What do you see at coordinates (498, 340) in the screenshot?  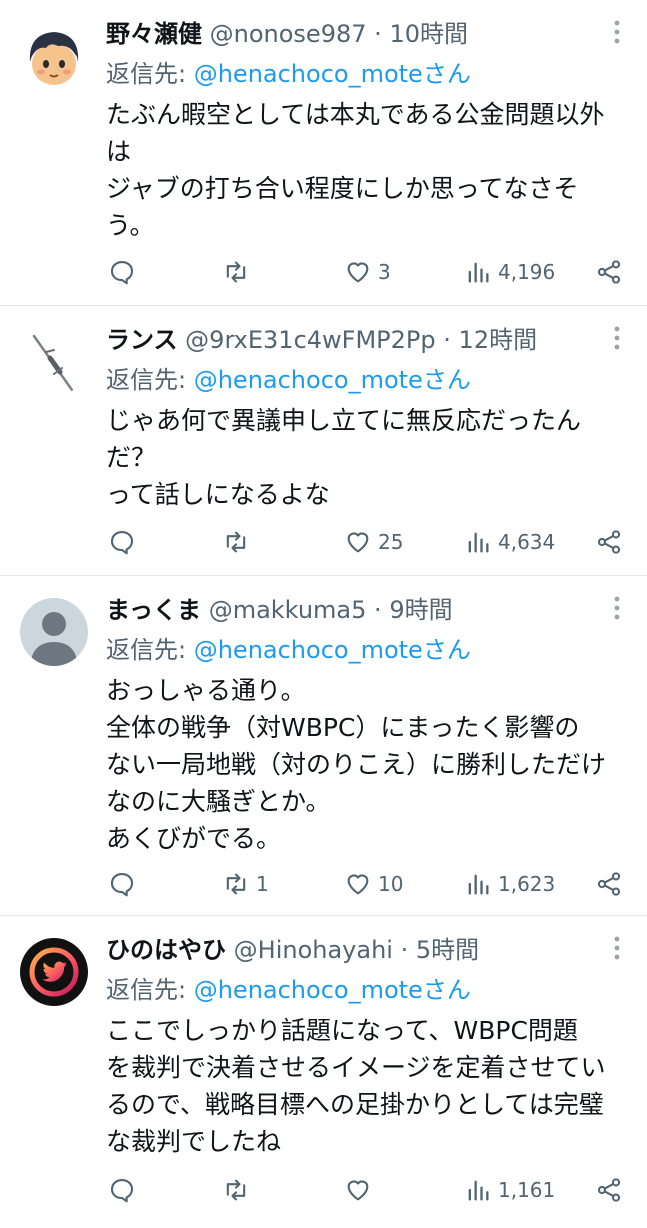 I see `timestamp: 12時間` at bounding box center [498, 340].